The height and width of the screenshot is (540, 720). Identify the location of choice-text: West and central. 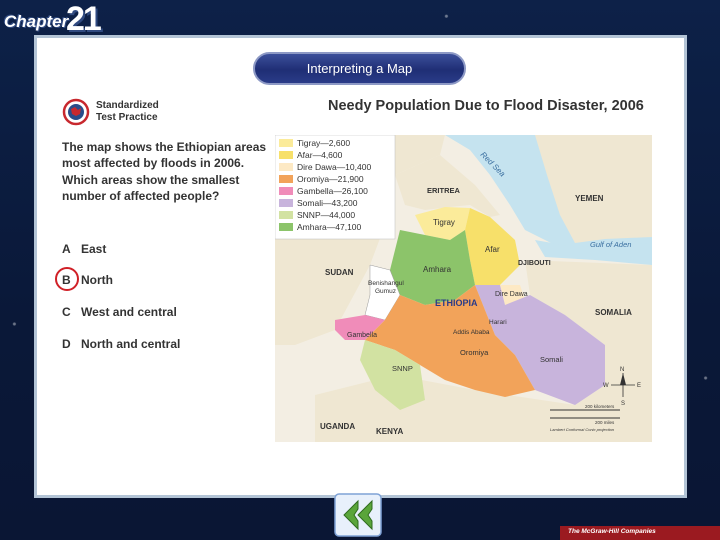
(129, 312).